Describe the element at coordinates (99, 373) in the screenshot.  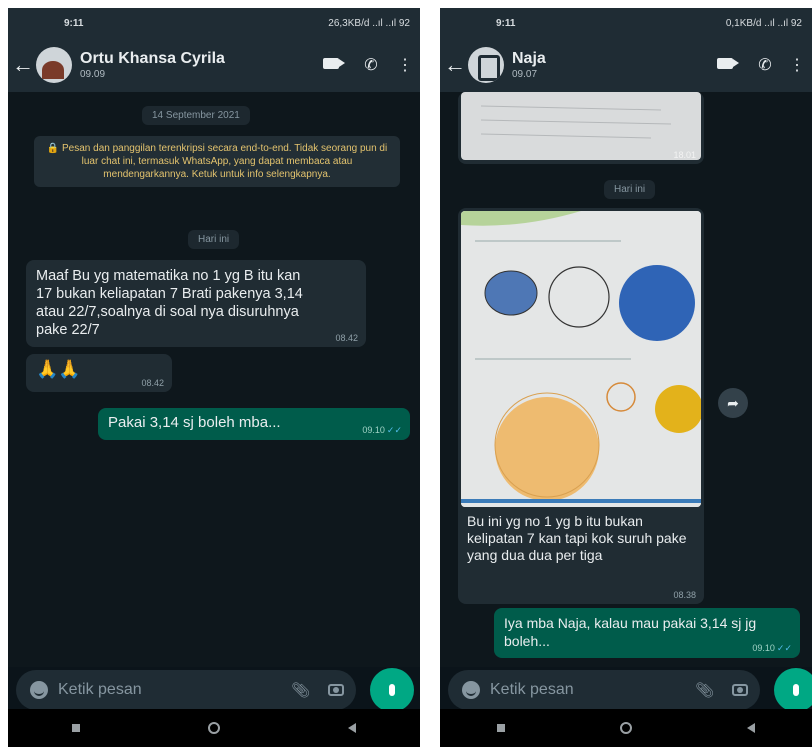
I see `message-bubble-incoming: 🙏🙏 08.42` at that location.